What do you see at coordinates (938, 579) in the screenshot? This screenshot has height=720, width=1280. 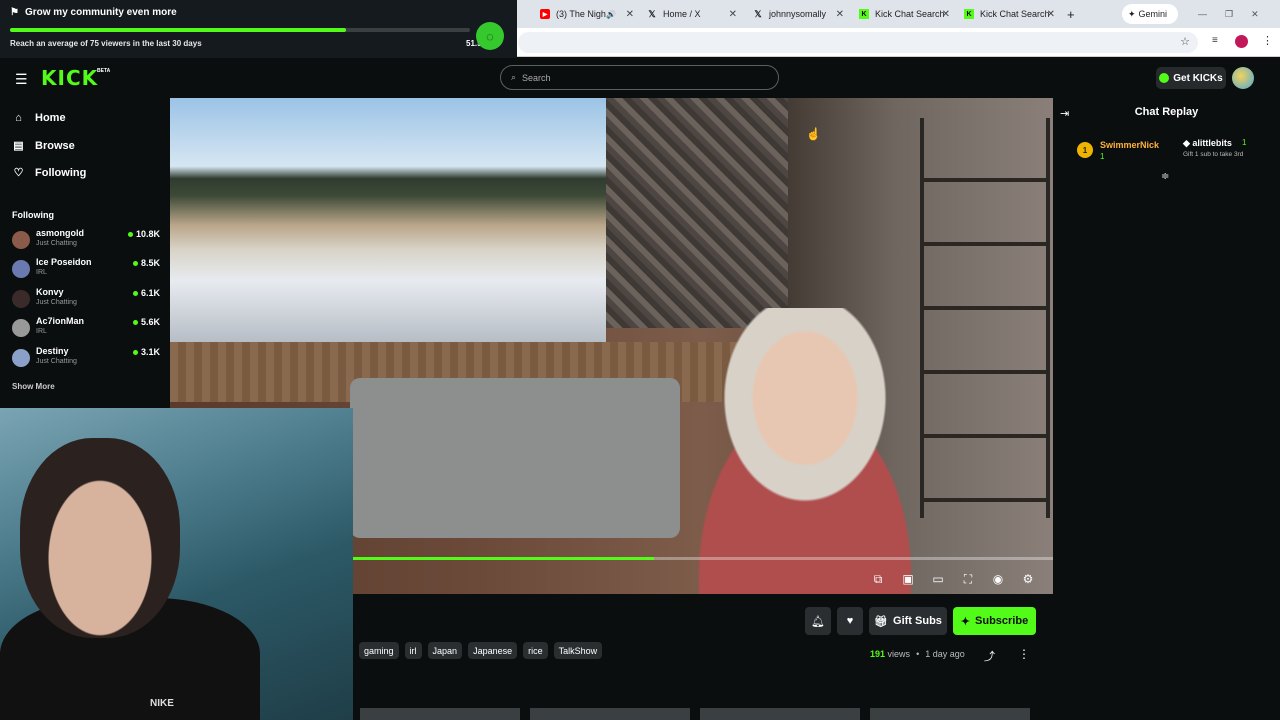 I see `theater-mode-icon: ▭` at bounding box center [938, 579].